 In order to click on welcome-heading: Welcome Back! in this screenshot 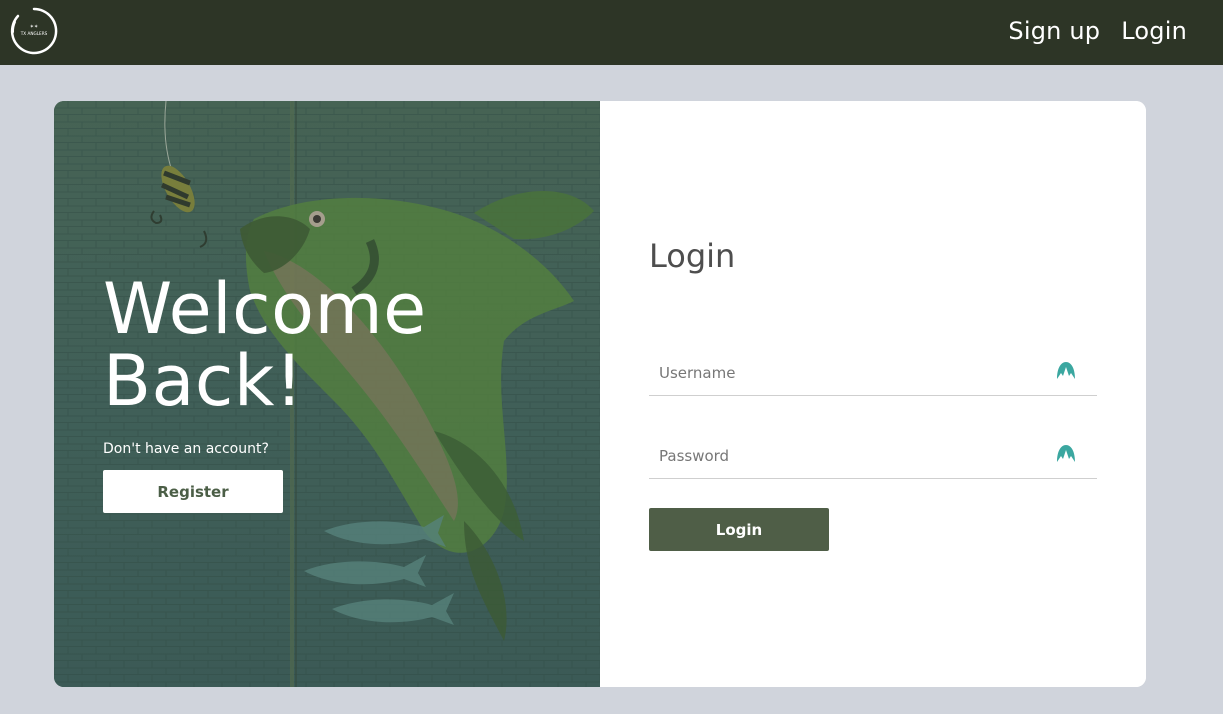, I will do `click(265, 345)`.